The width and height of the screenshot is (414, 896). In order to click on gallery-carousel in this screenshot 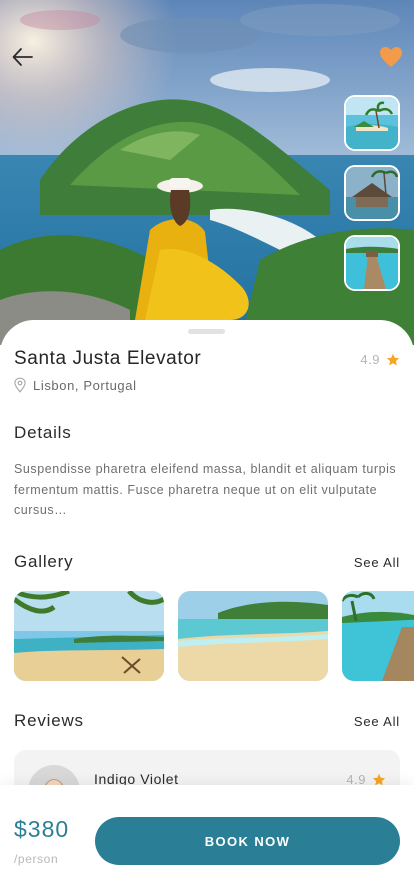, I will do `click(214, 636)`.